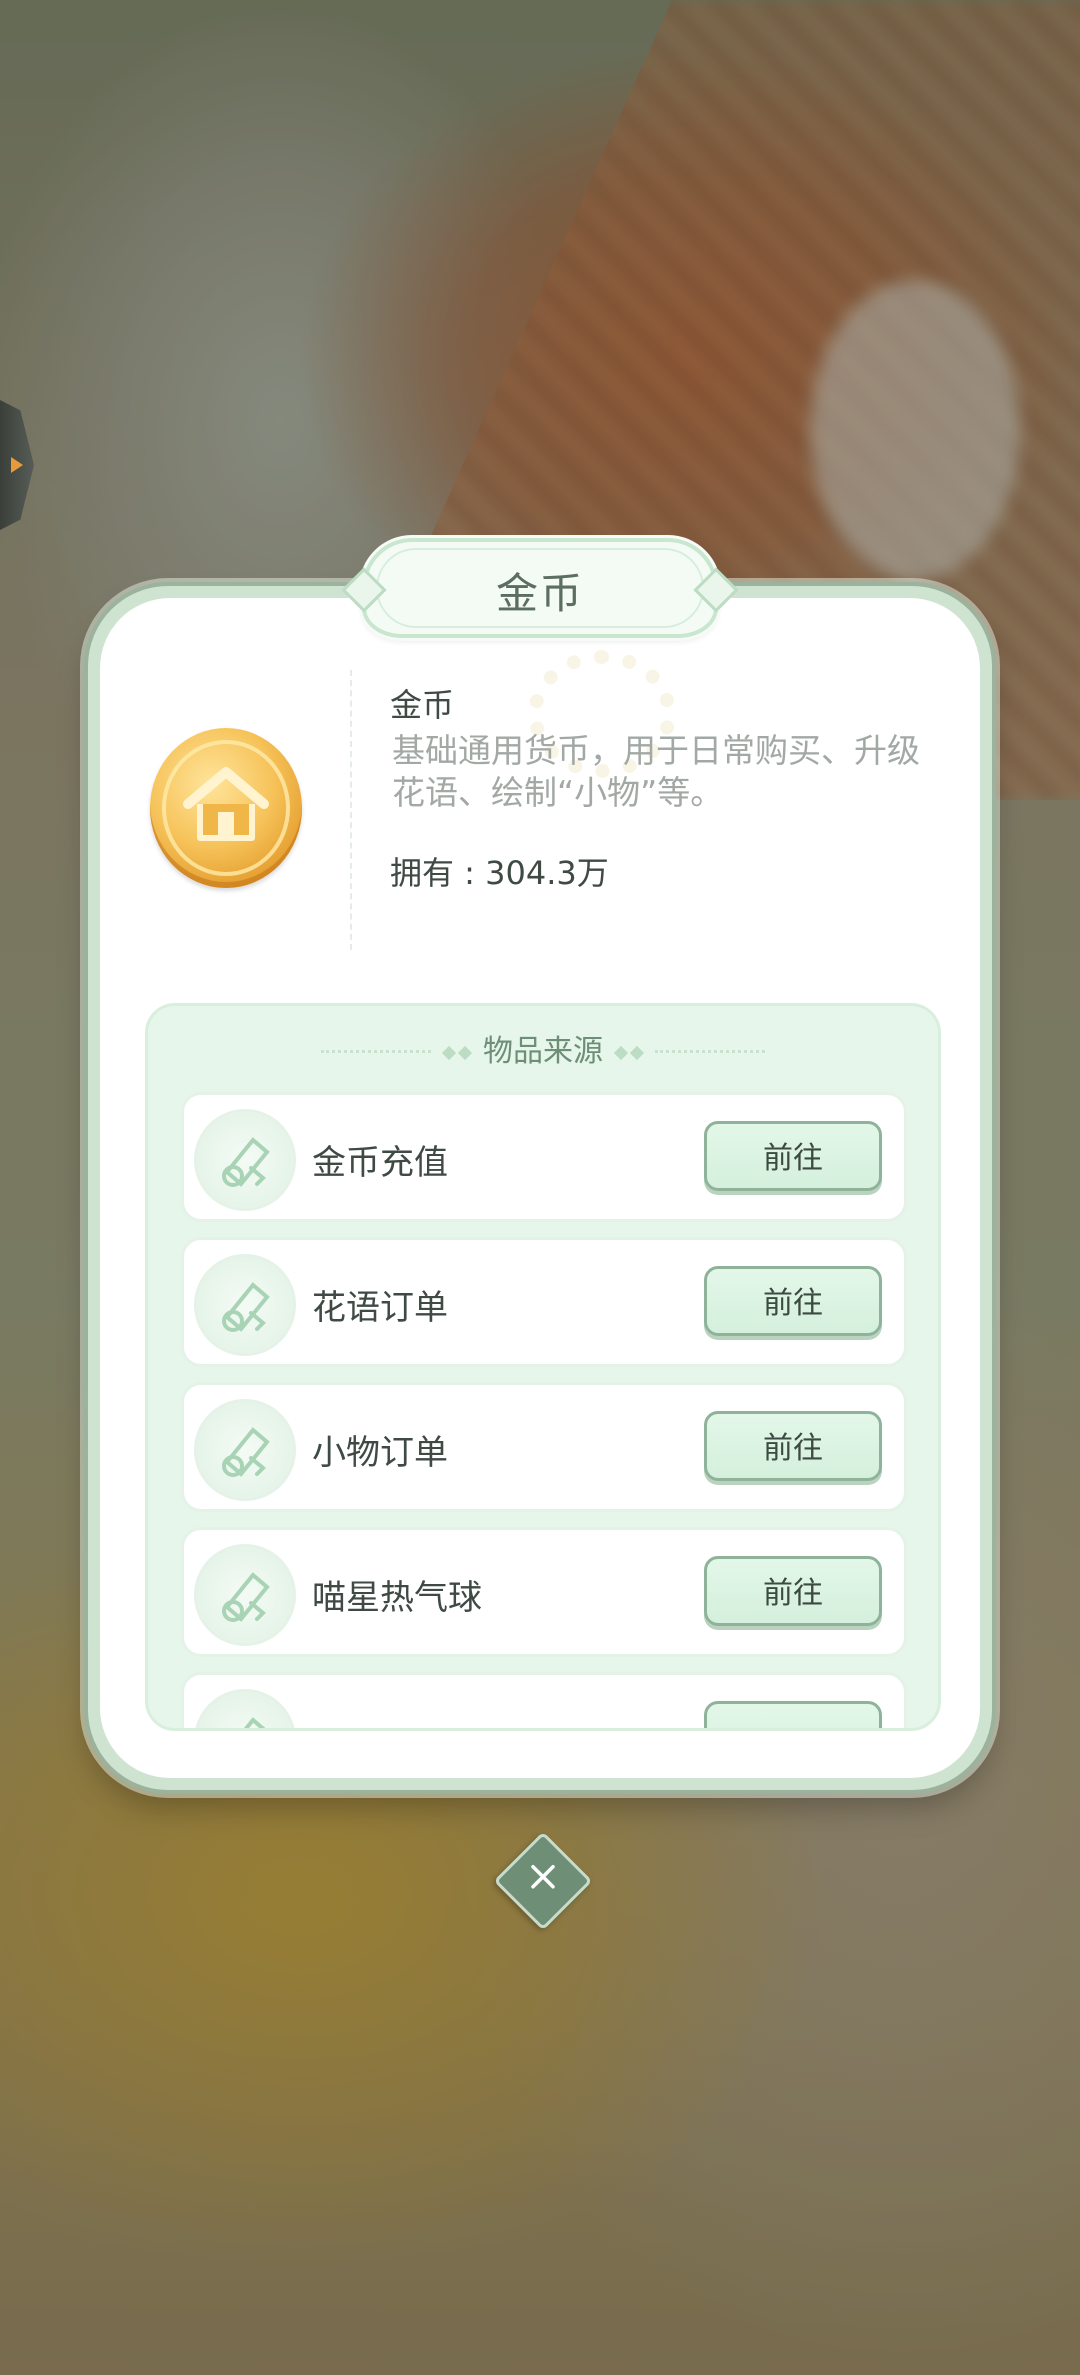 The width and height of the screenshot is (1080, 2375). I want to click on close-icon, so click(543, 1877).